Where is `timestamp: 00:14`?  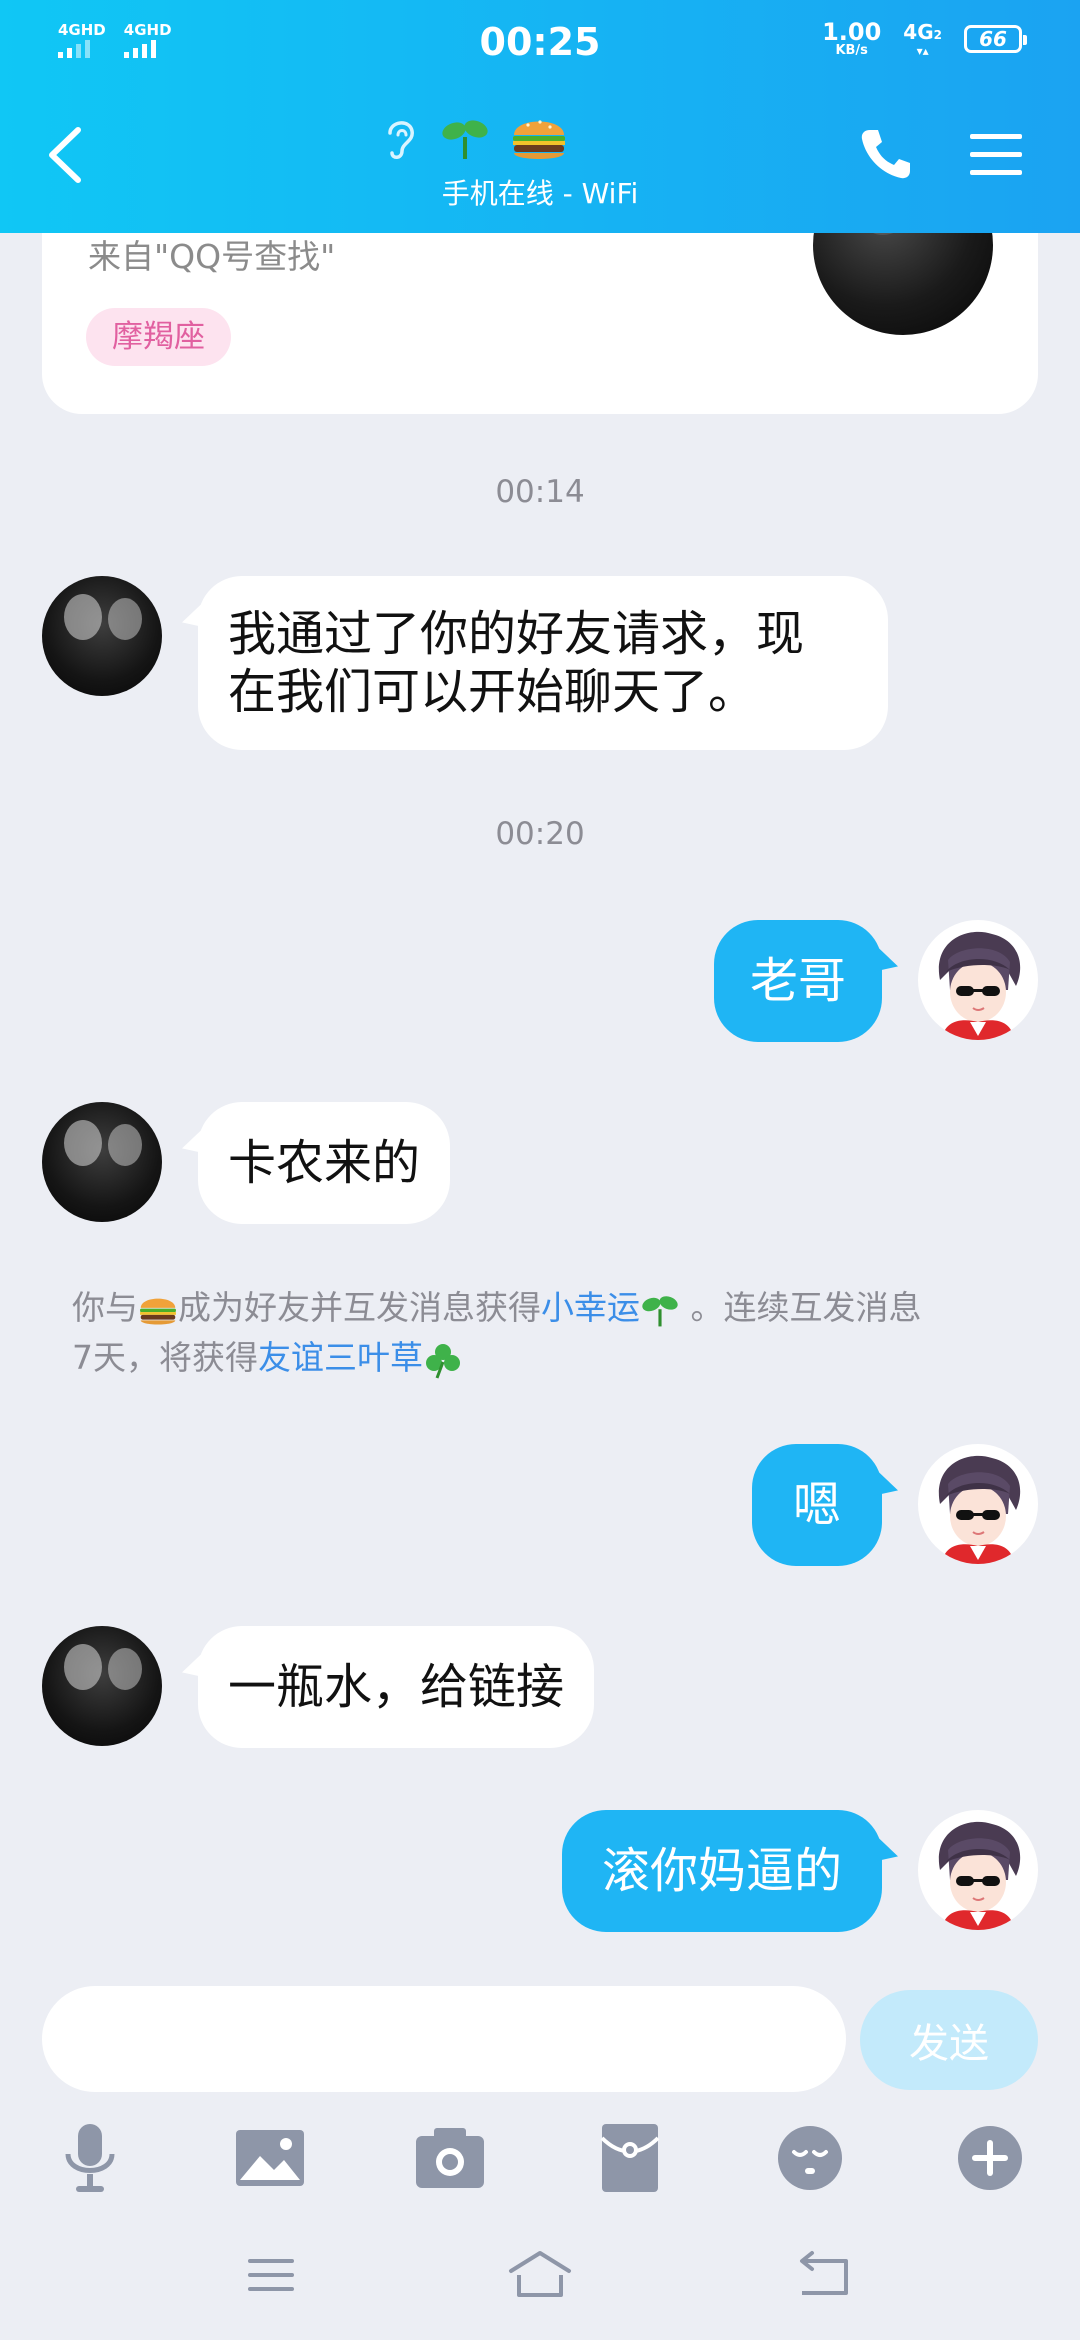 timestamp: 00:14 is located at coordinates (540, 492).